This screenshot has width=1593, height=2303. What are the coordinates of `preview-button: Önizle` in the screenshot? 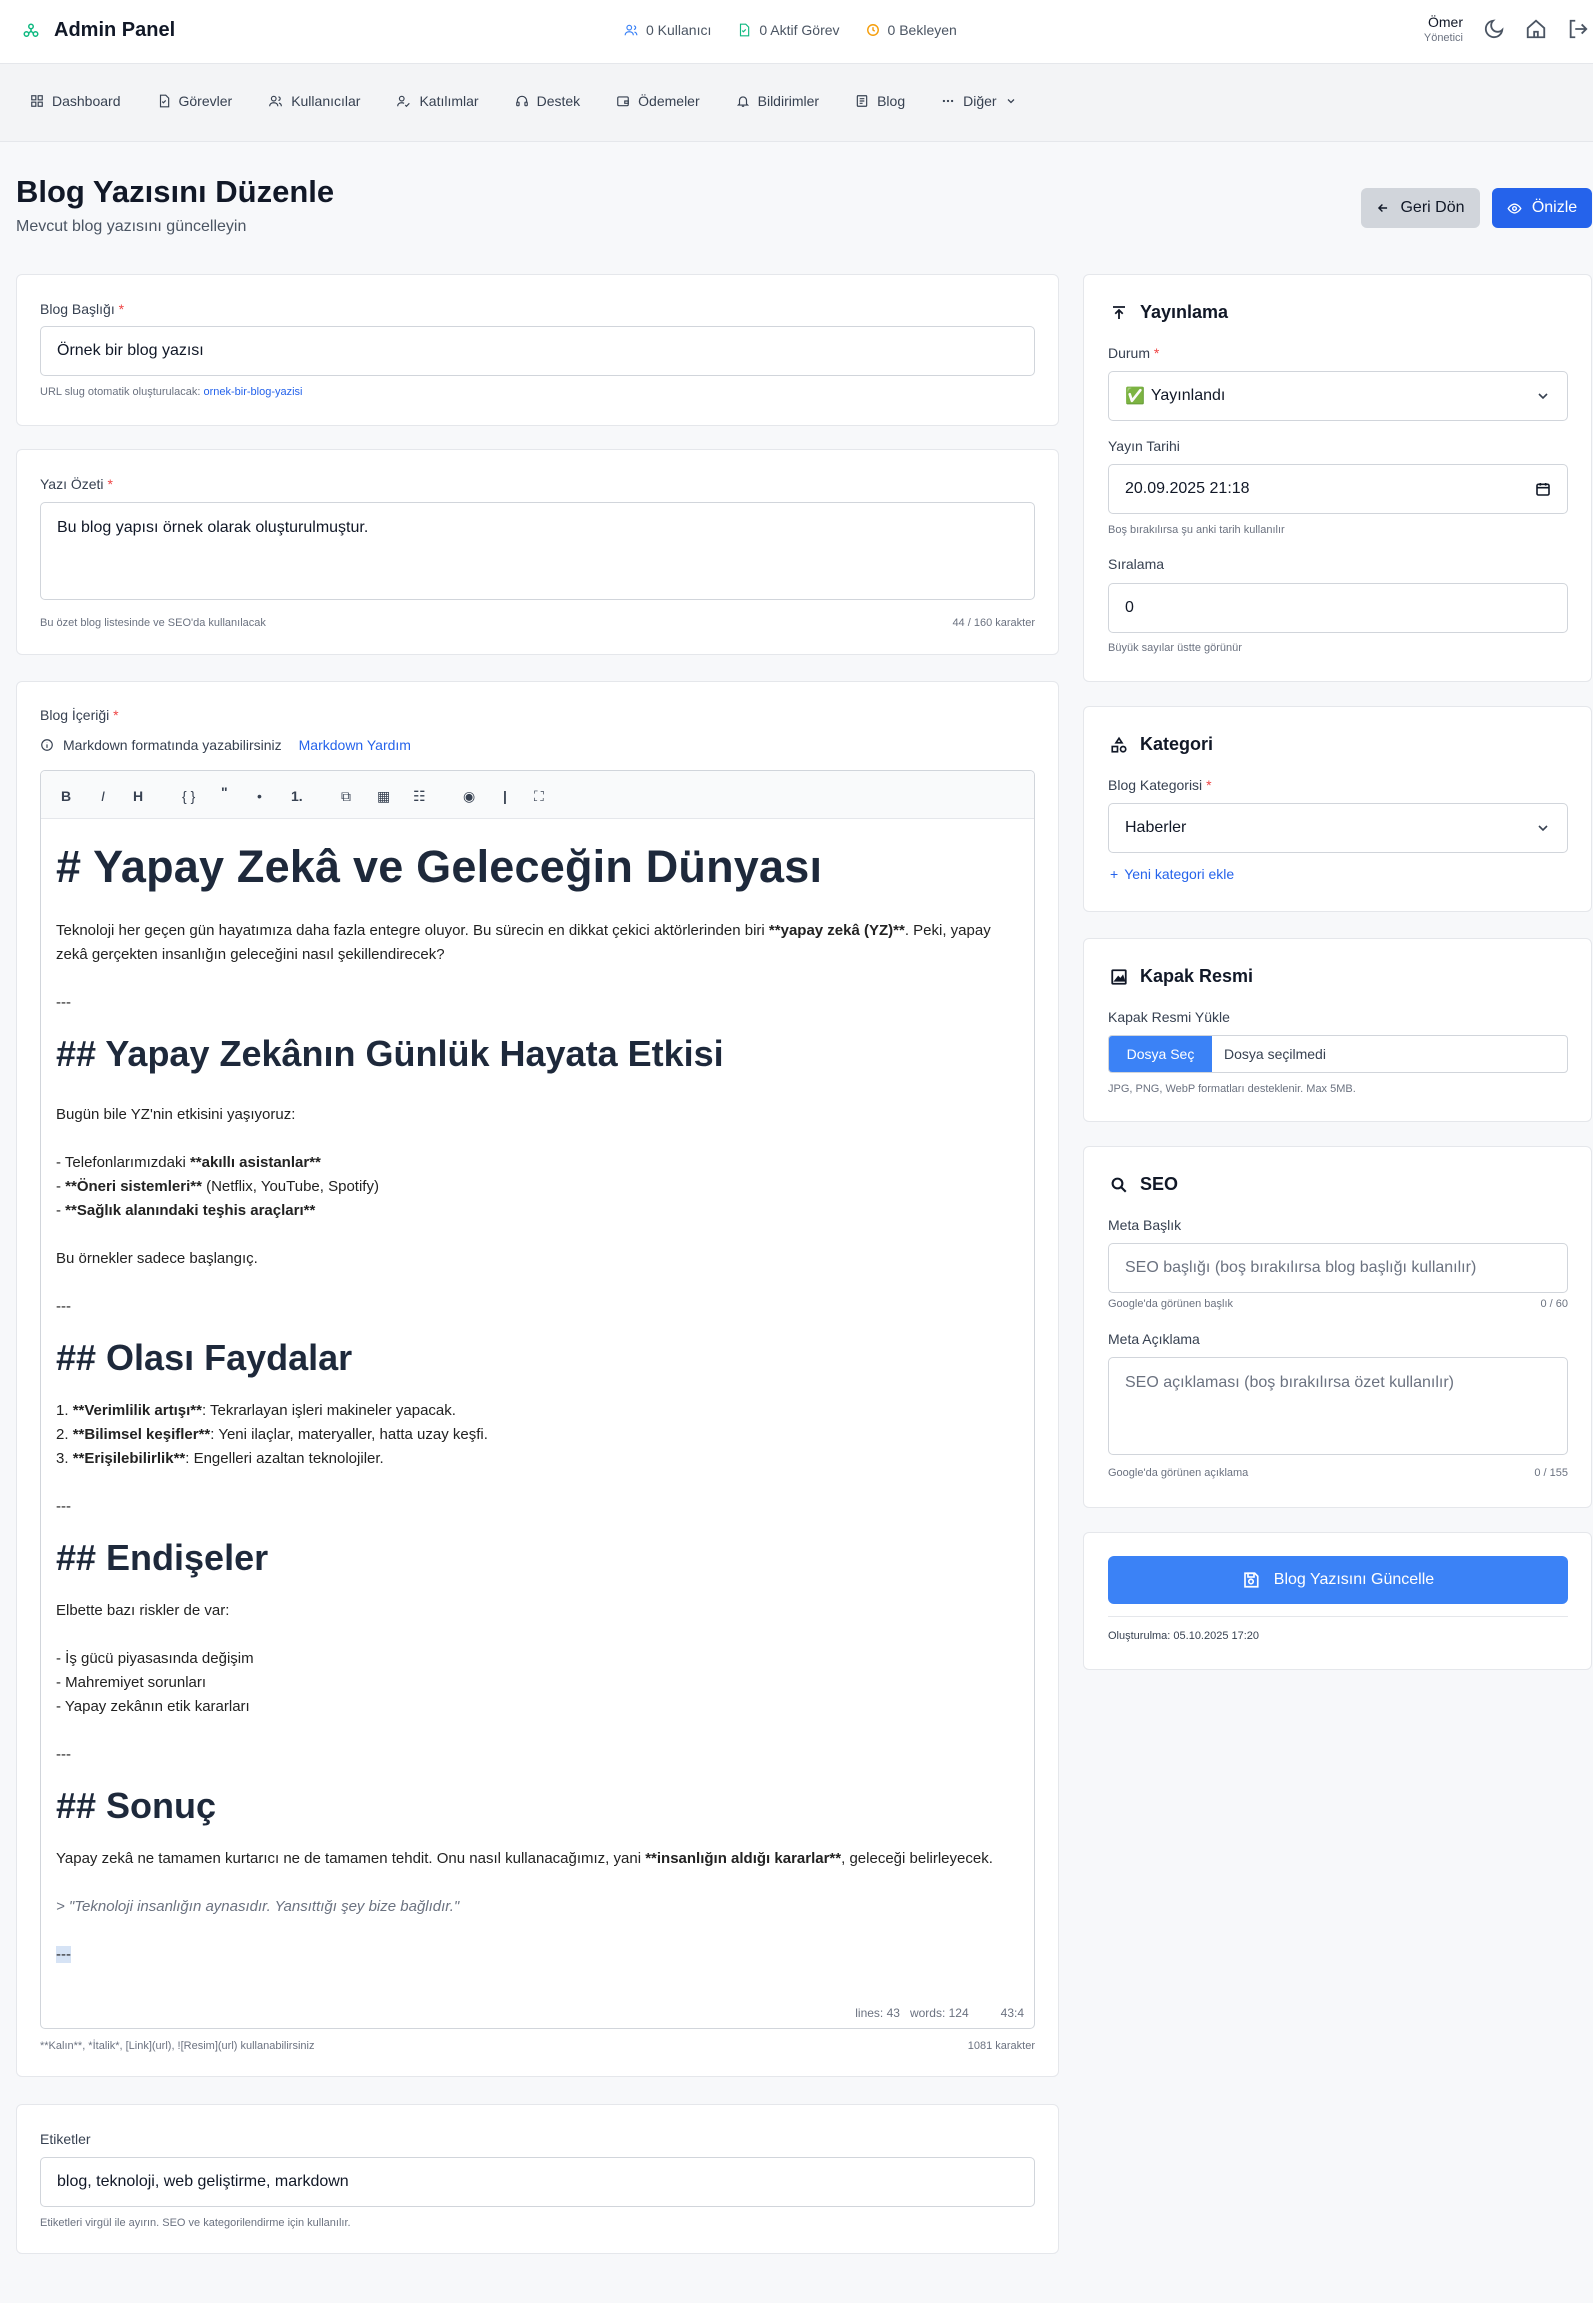 It's located at (1542, 208).